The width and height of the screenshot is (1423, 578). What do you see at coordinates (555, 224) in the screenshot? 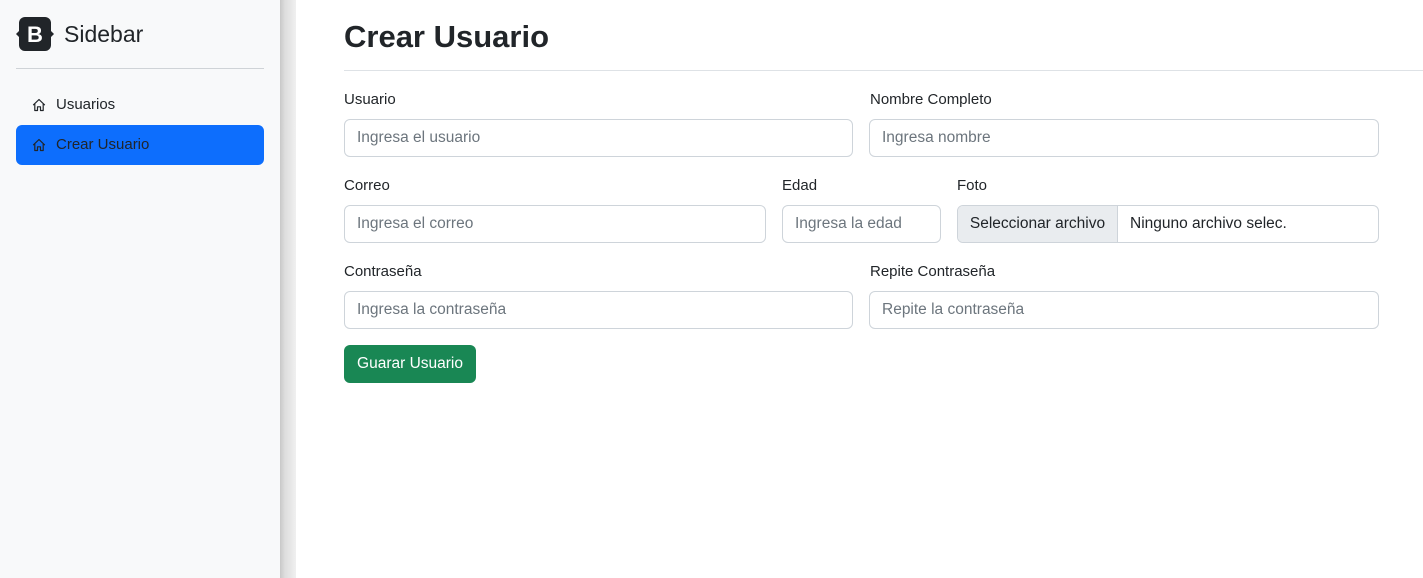
I see `correo-input` at bounding box center [555, 224].